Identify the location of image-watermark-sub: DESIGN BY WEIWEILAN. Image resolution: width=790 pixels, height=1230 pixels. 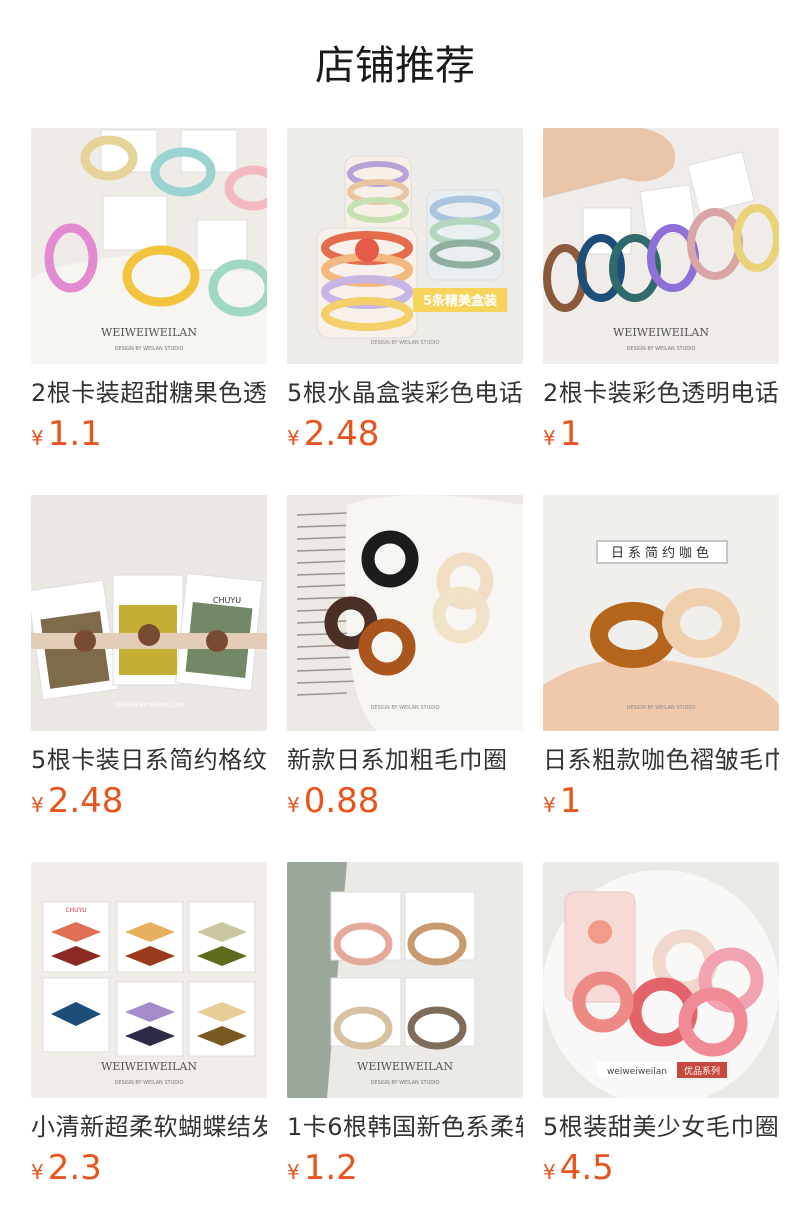
(148, 705).